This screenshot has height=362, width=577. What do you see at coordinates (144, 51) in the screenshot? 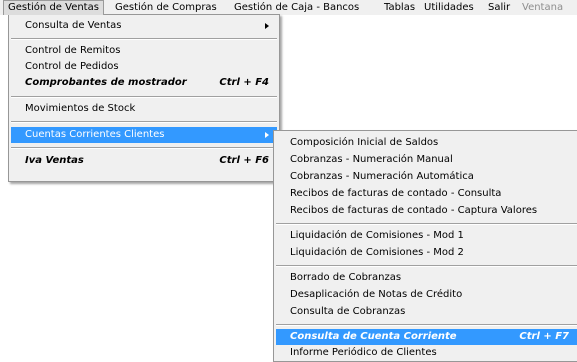
I see `menu-item-control-de-remitos: Control de Remitos` at bounding box center [144, 51].